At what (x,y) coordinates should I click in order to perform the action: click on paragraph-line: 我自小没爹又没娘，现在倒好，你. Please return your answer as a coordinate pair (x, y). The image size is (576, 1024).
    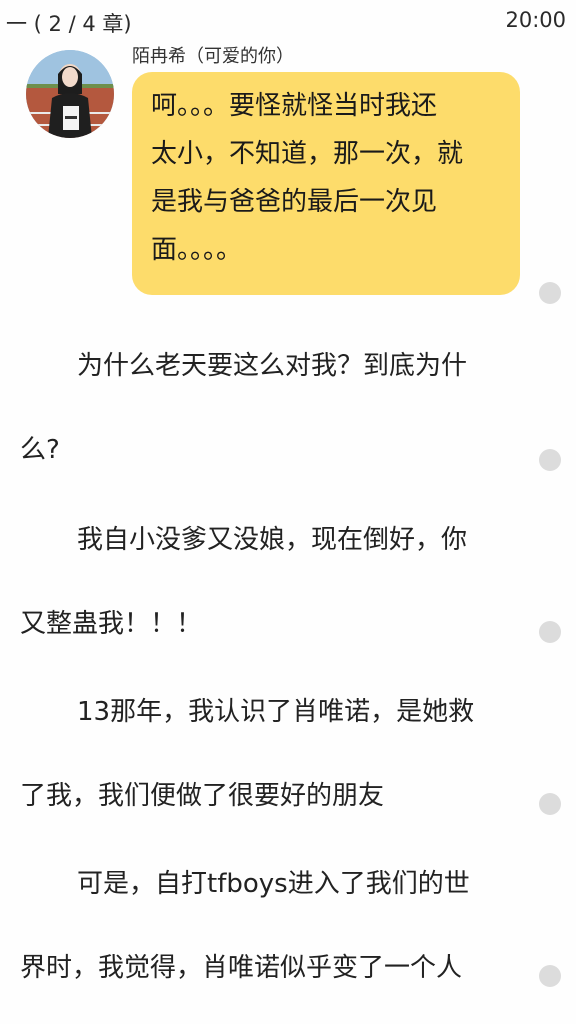
    Looking at the image, I should click on (272, 540).